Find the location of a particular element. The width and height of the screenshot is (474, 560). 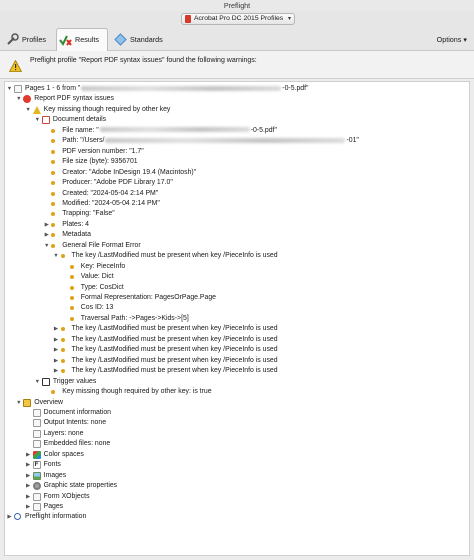

tree-cos-id-label: Cos ID: 13 is located at coordinates (97, 308).